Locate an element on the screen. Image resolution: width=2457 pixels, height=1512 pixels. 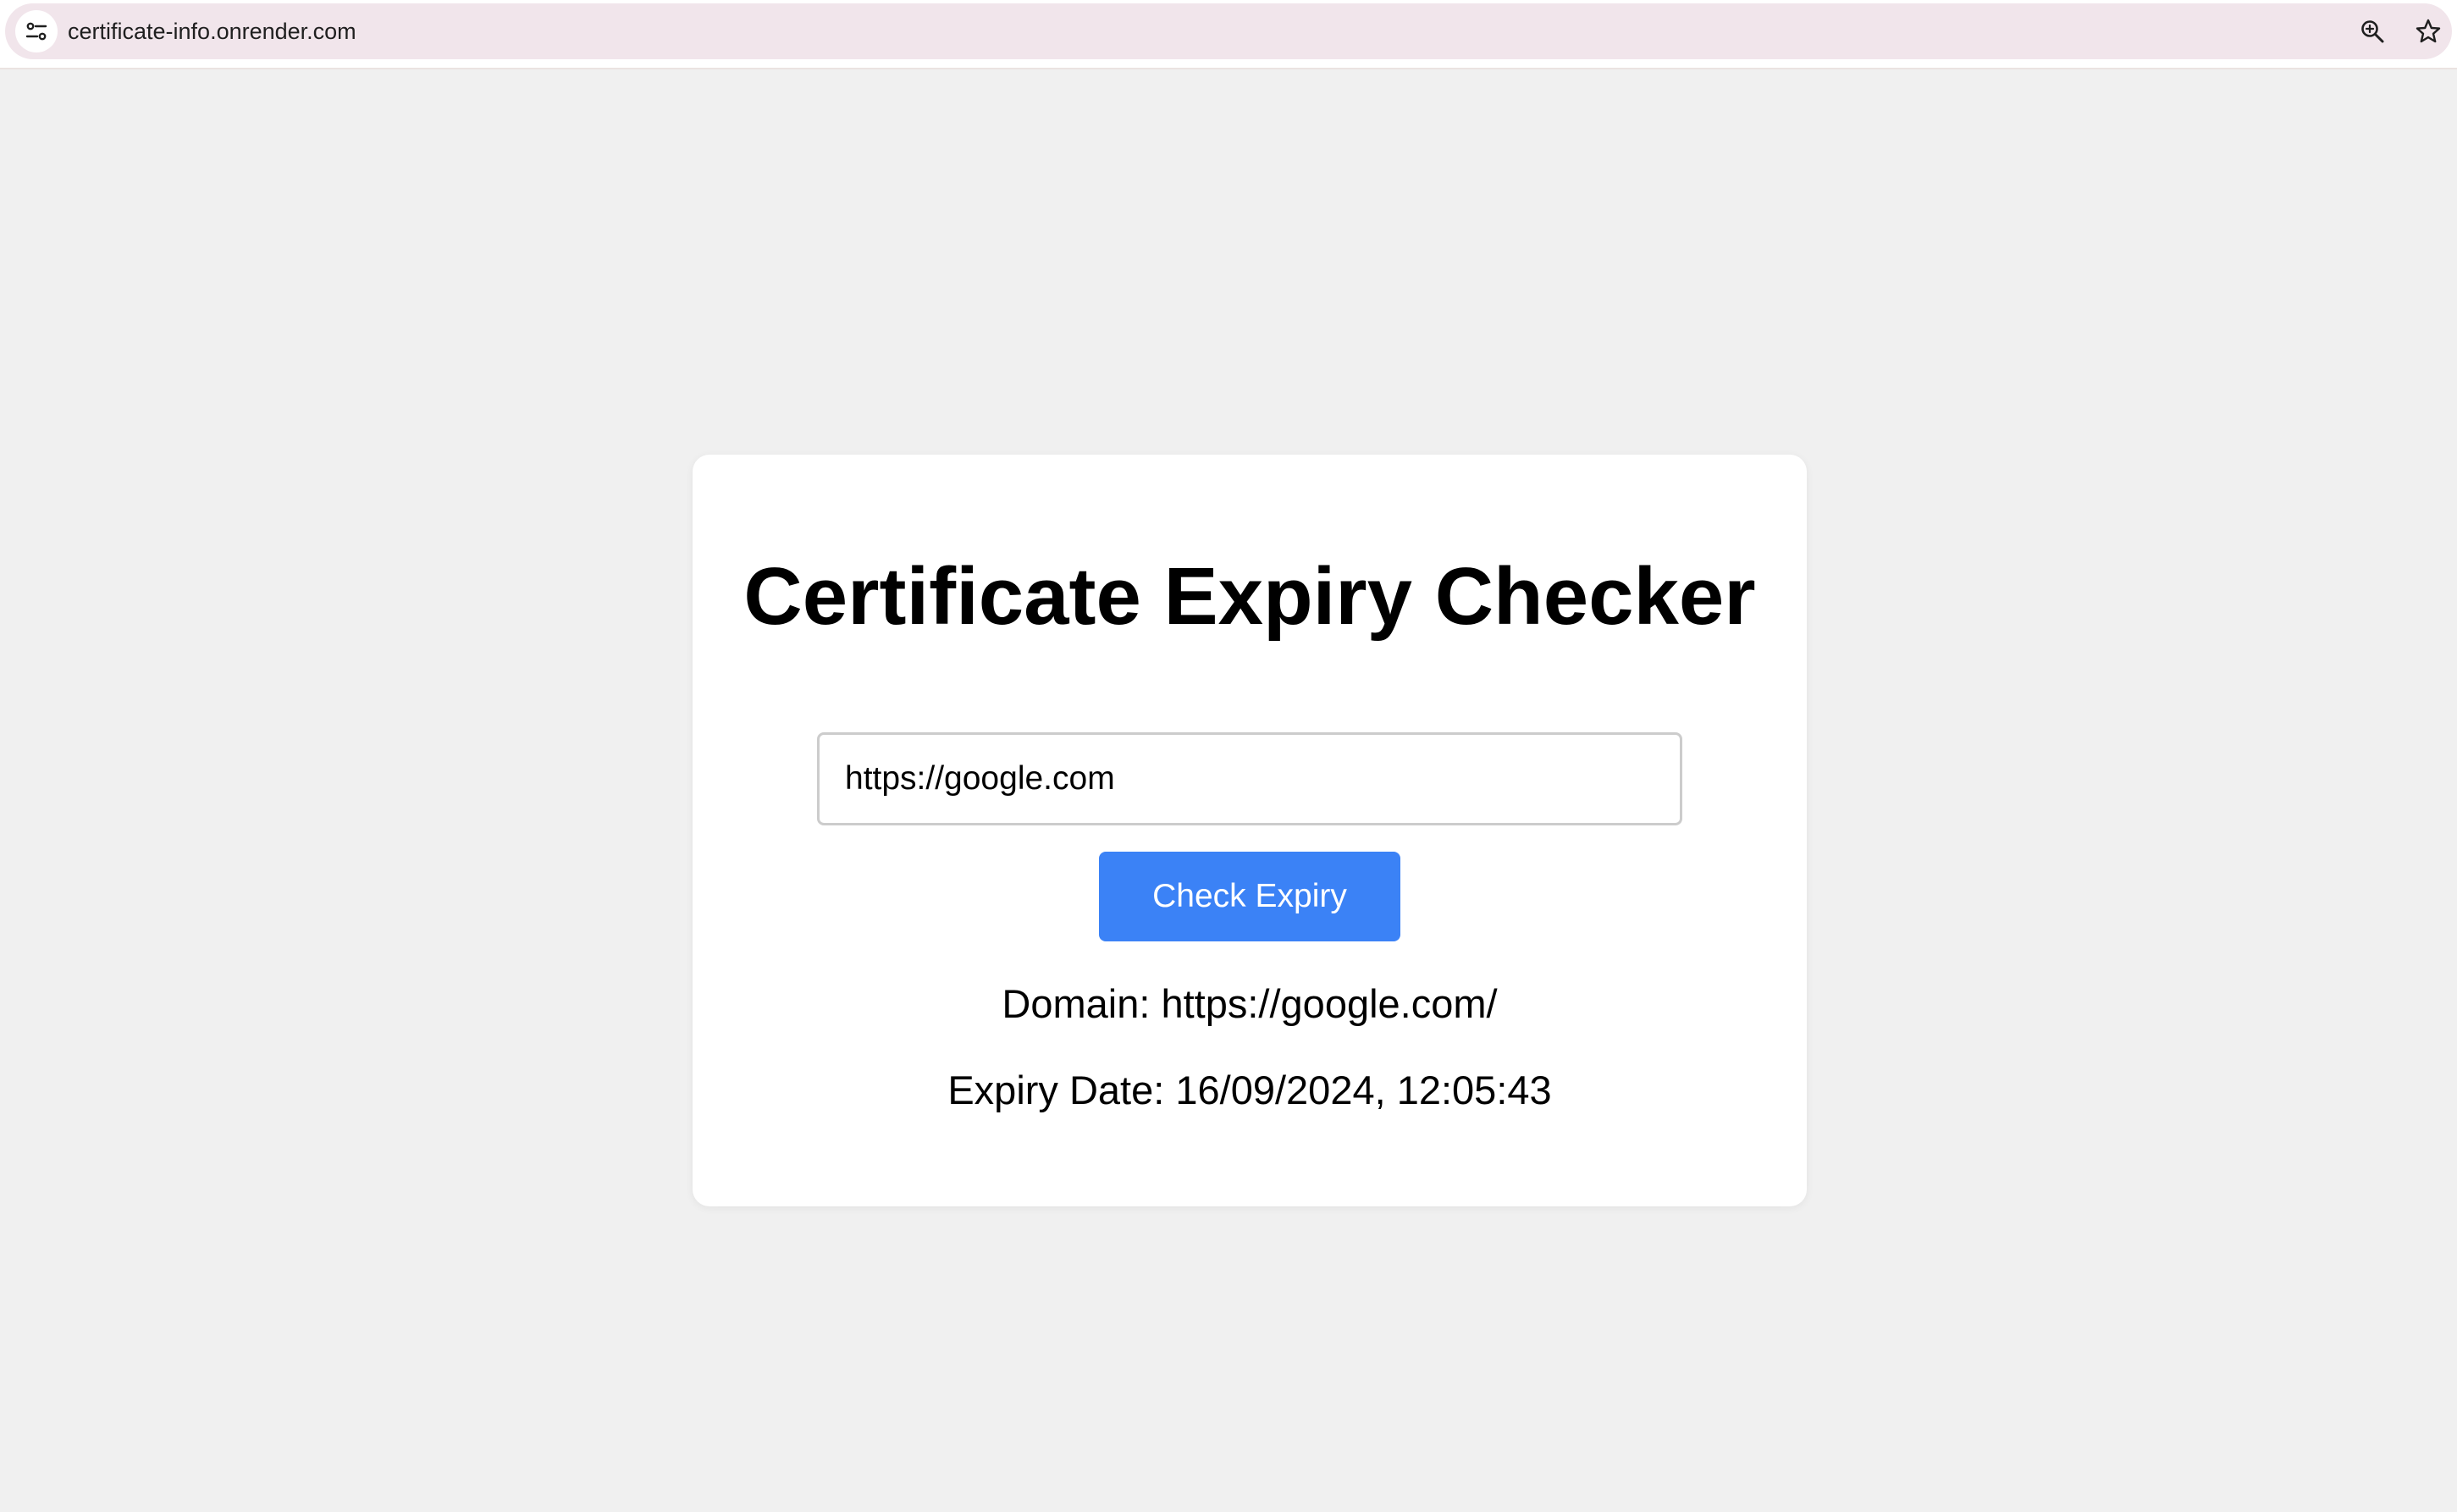
result-domain: Domain: https://google.com/ is located at coordinates (1250, 1003).